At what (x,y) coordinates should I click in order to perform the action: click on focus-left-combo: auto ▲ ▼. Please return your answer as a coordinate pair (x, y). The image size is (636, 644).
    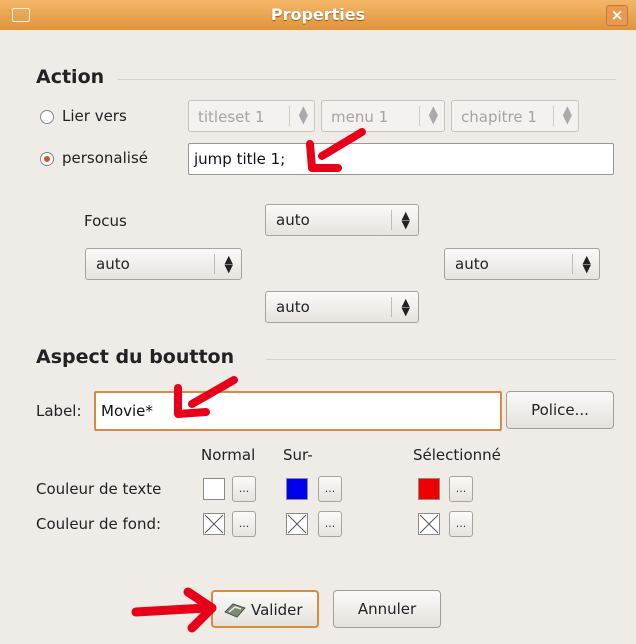
    Looking at the image, I should click on (163, 264).